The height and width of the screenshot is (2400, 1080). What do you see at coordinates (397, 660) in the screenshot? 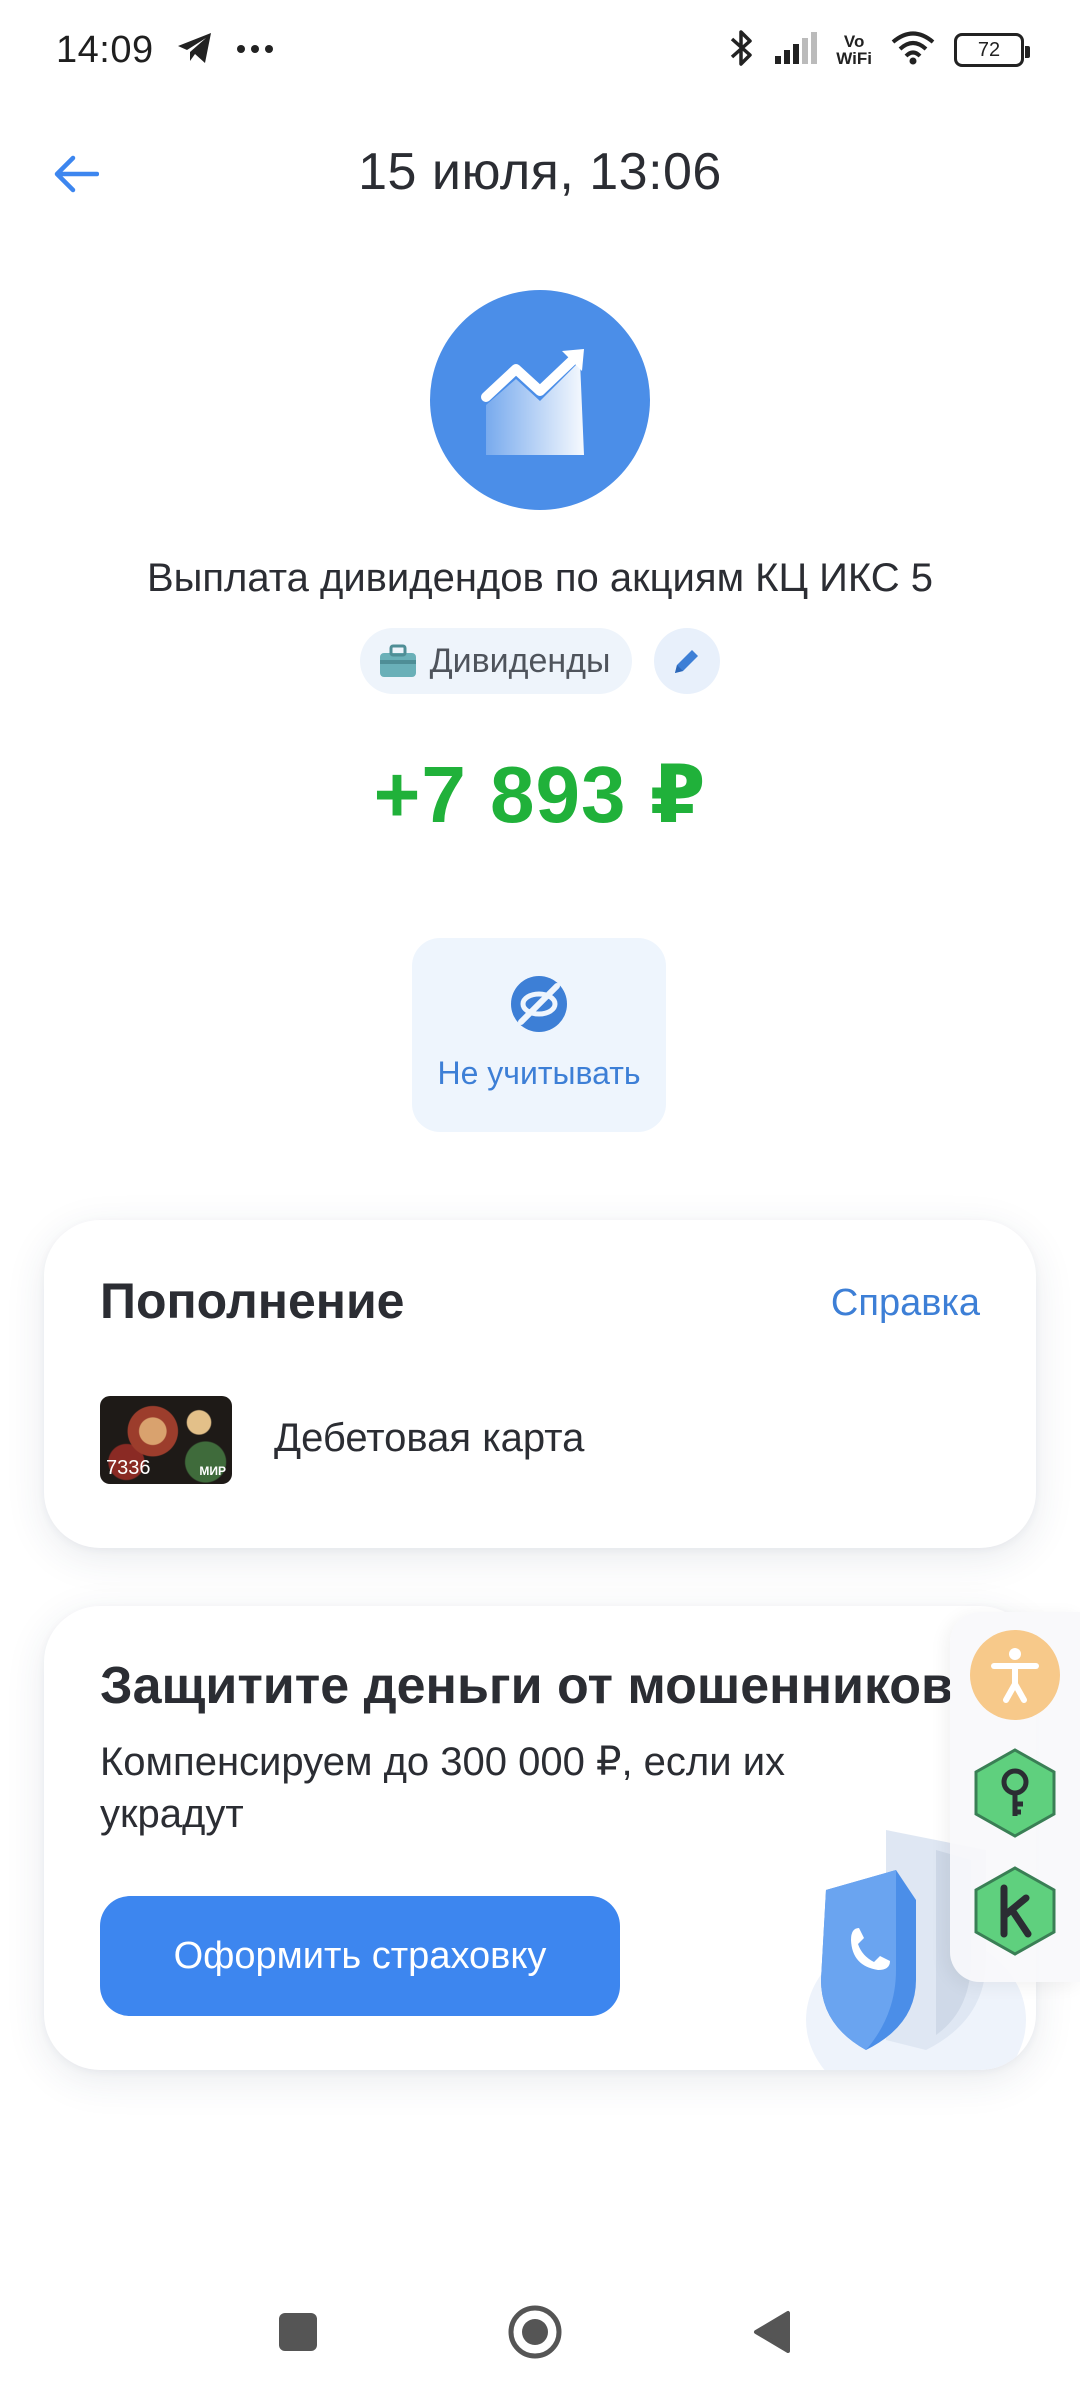
I see `briefcase-icon` at bounding box center [397, 660].